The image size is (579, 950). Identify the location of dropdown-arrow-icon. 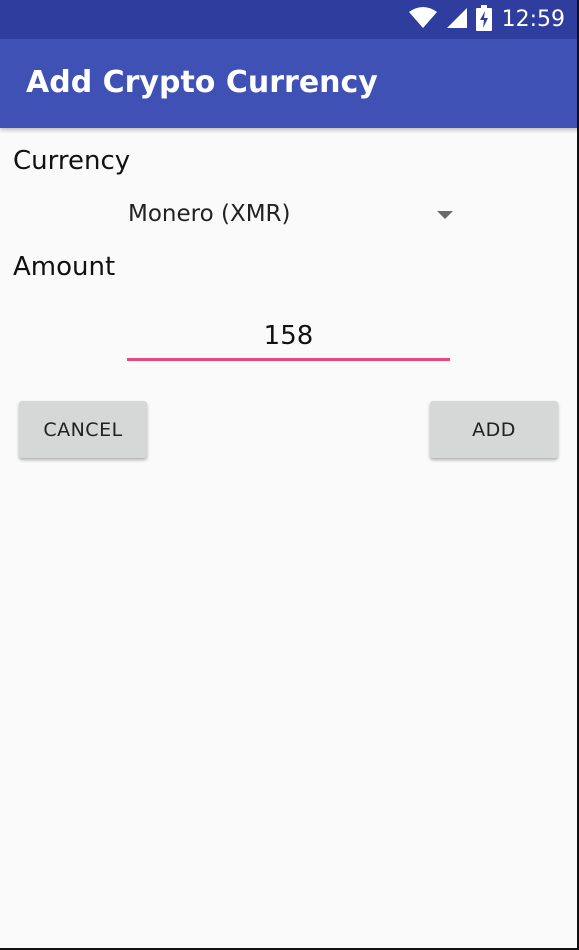
(445, 215).